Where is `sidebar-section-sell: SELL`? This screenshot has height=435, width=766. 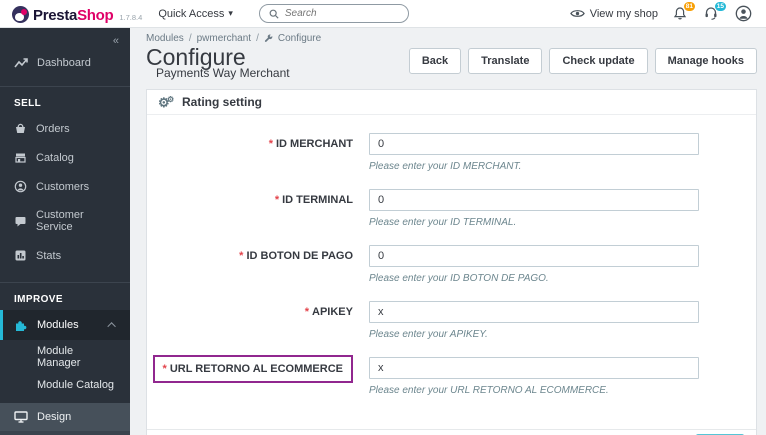 sidebar-section-sell: SELL is located at coordinates (28, 103).